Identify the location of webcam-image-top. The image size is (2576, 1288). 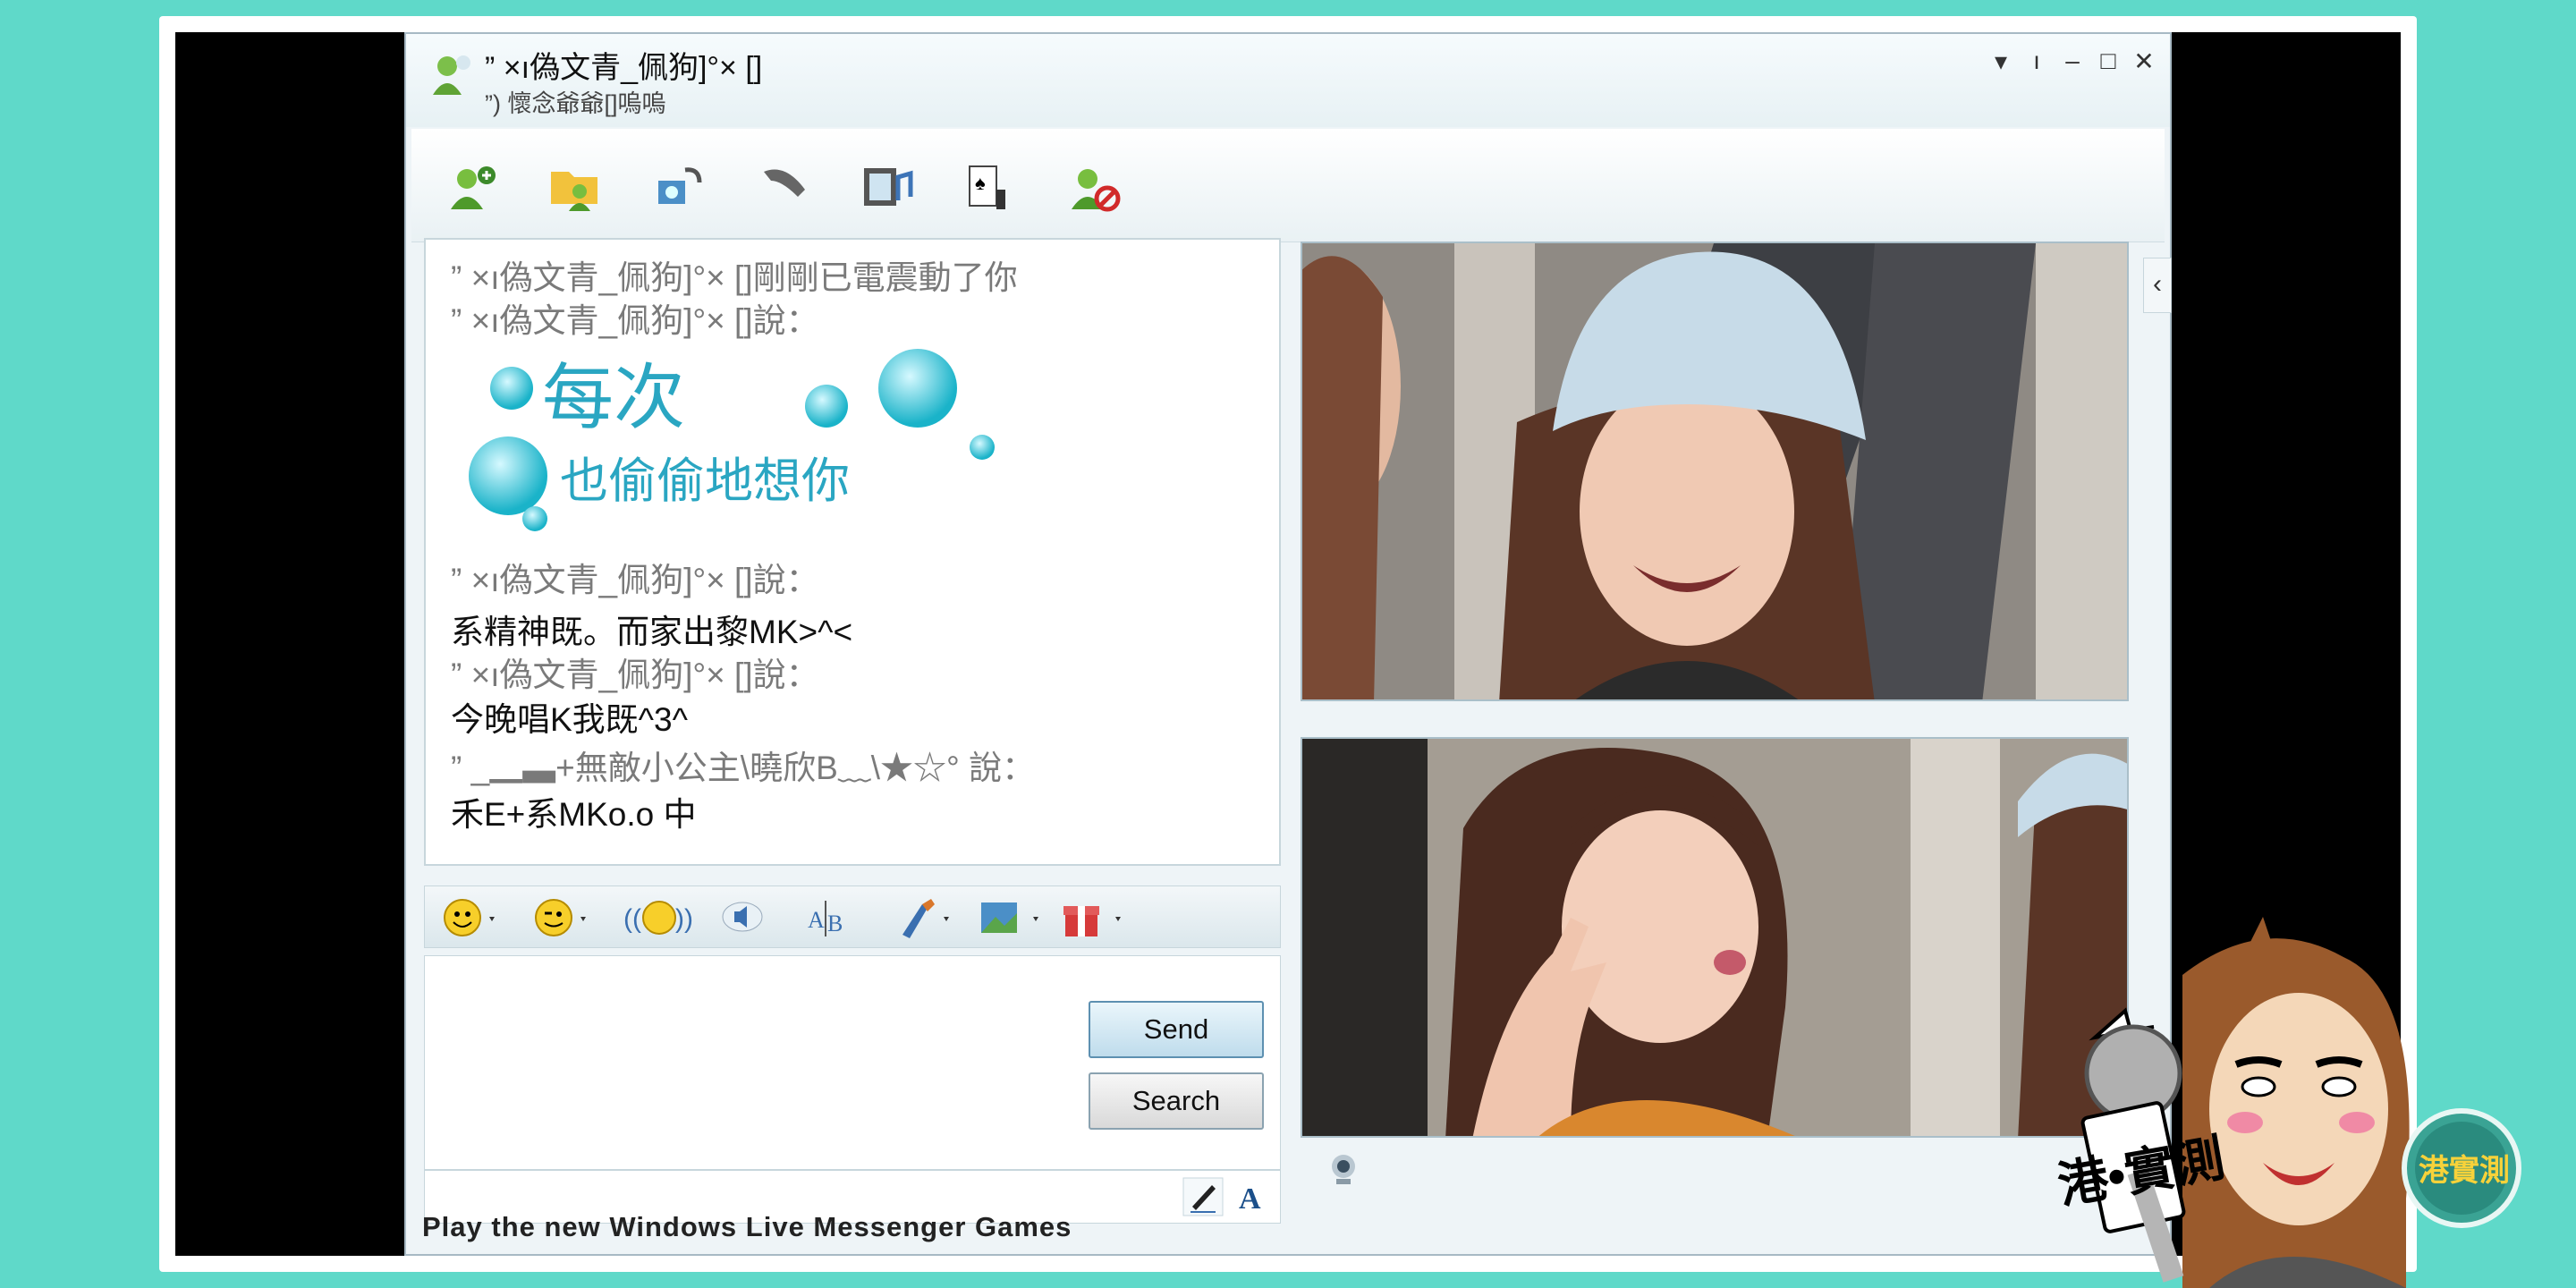
(1714, 471).